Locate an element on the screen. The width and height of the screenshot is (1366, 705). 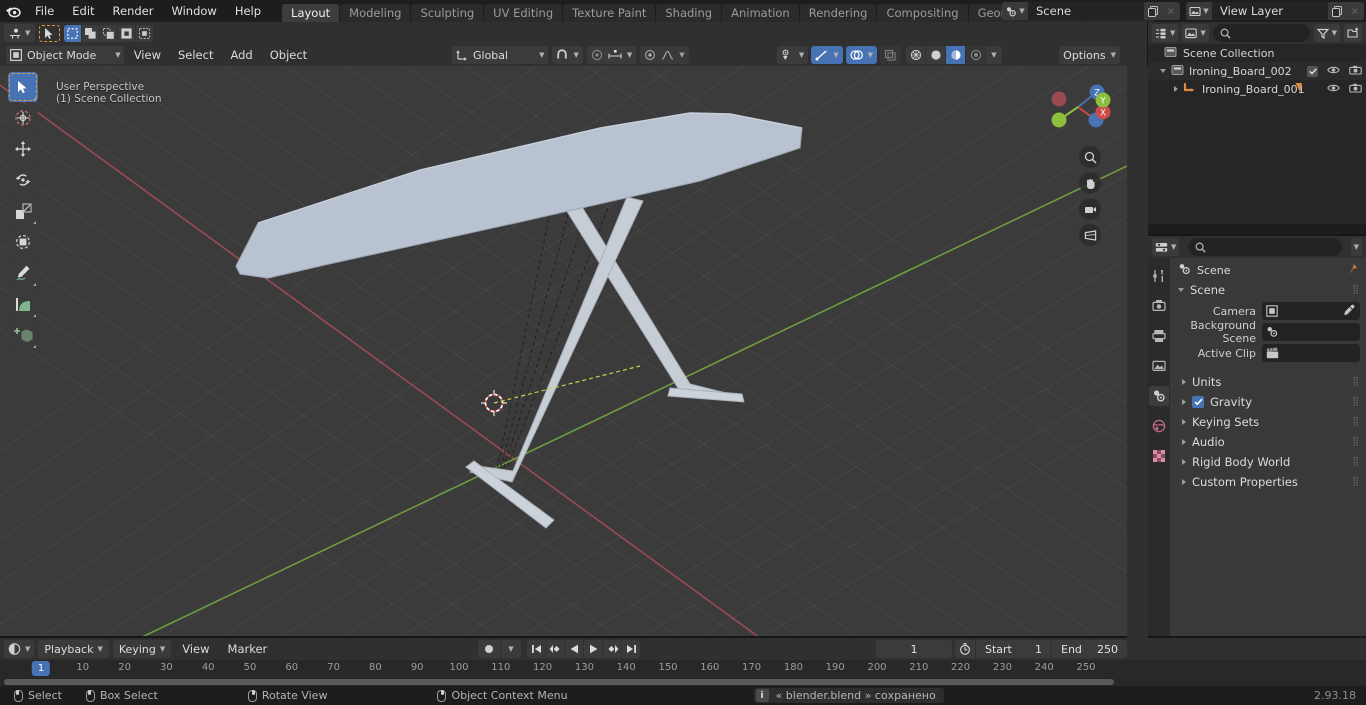
view-layer-selector: ▼ View Layer × is located at coordinates (1275, 11).